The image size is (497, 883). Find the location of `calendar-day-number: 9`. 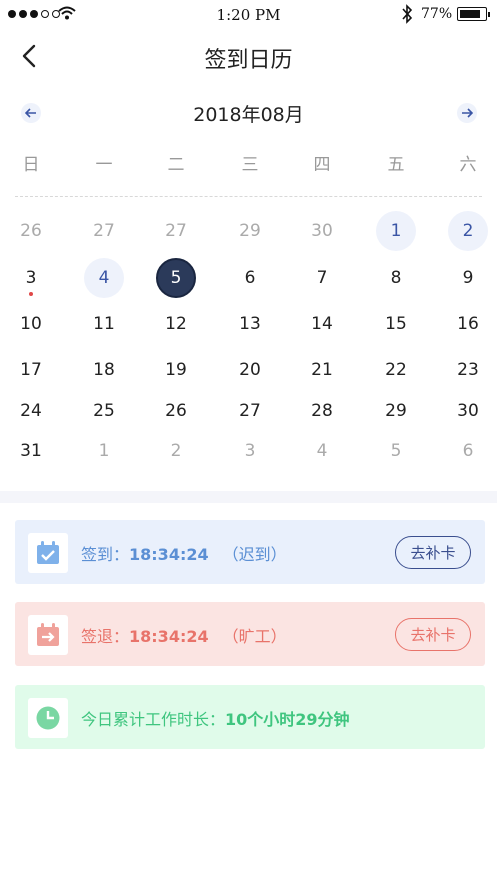

calendar-day-number: 9 is located at coordinates (468, 278).